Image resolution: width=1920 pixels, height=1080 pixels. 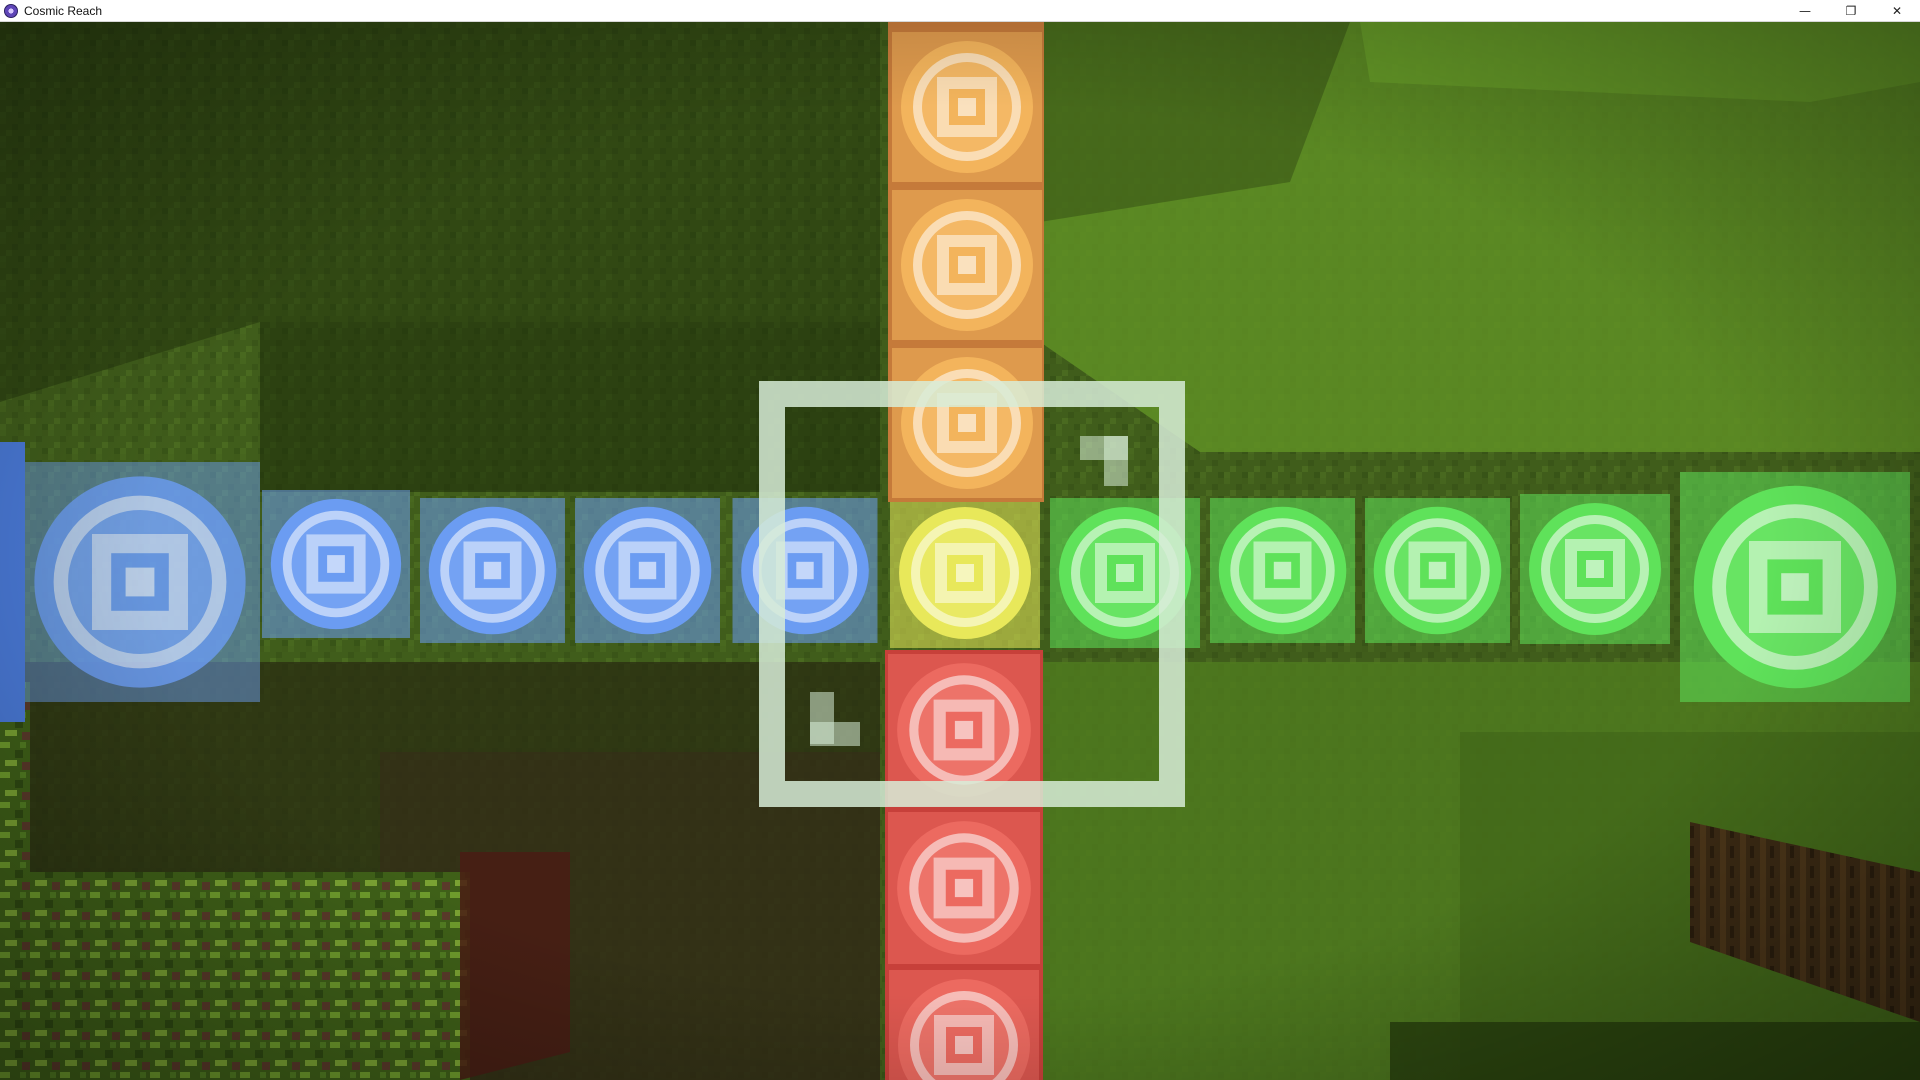 I want to click on restore-button: ❐, so click(x=1851, y=11).